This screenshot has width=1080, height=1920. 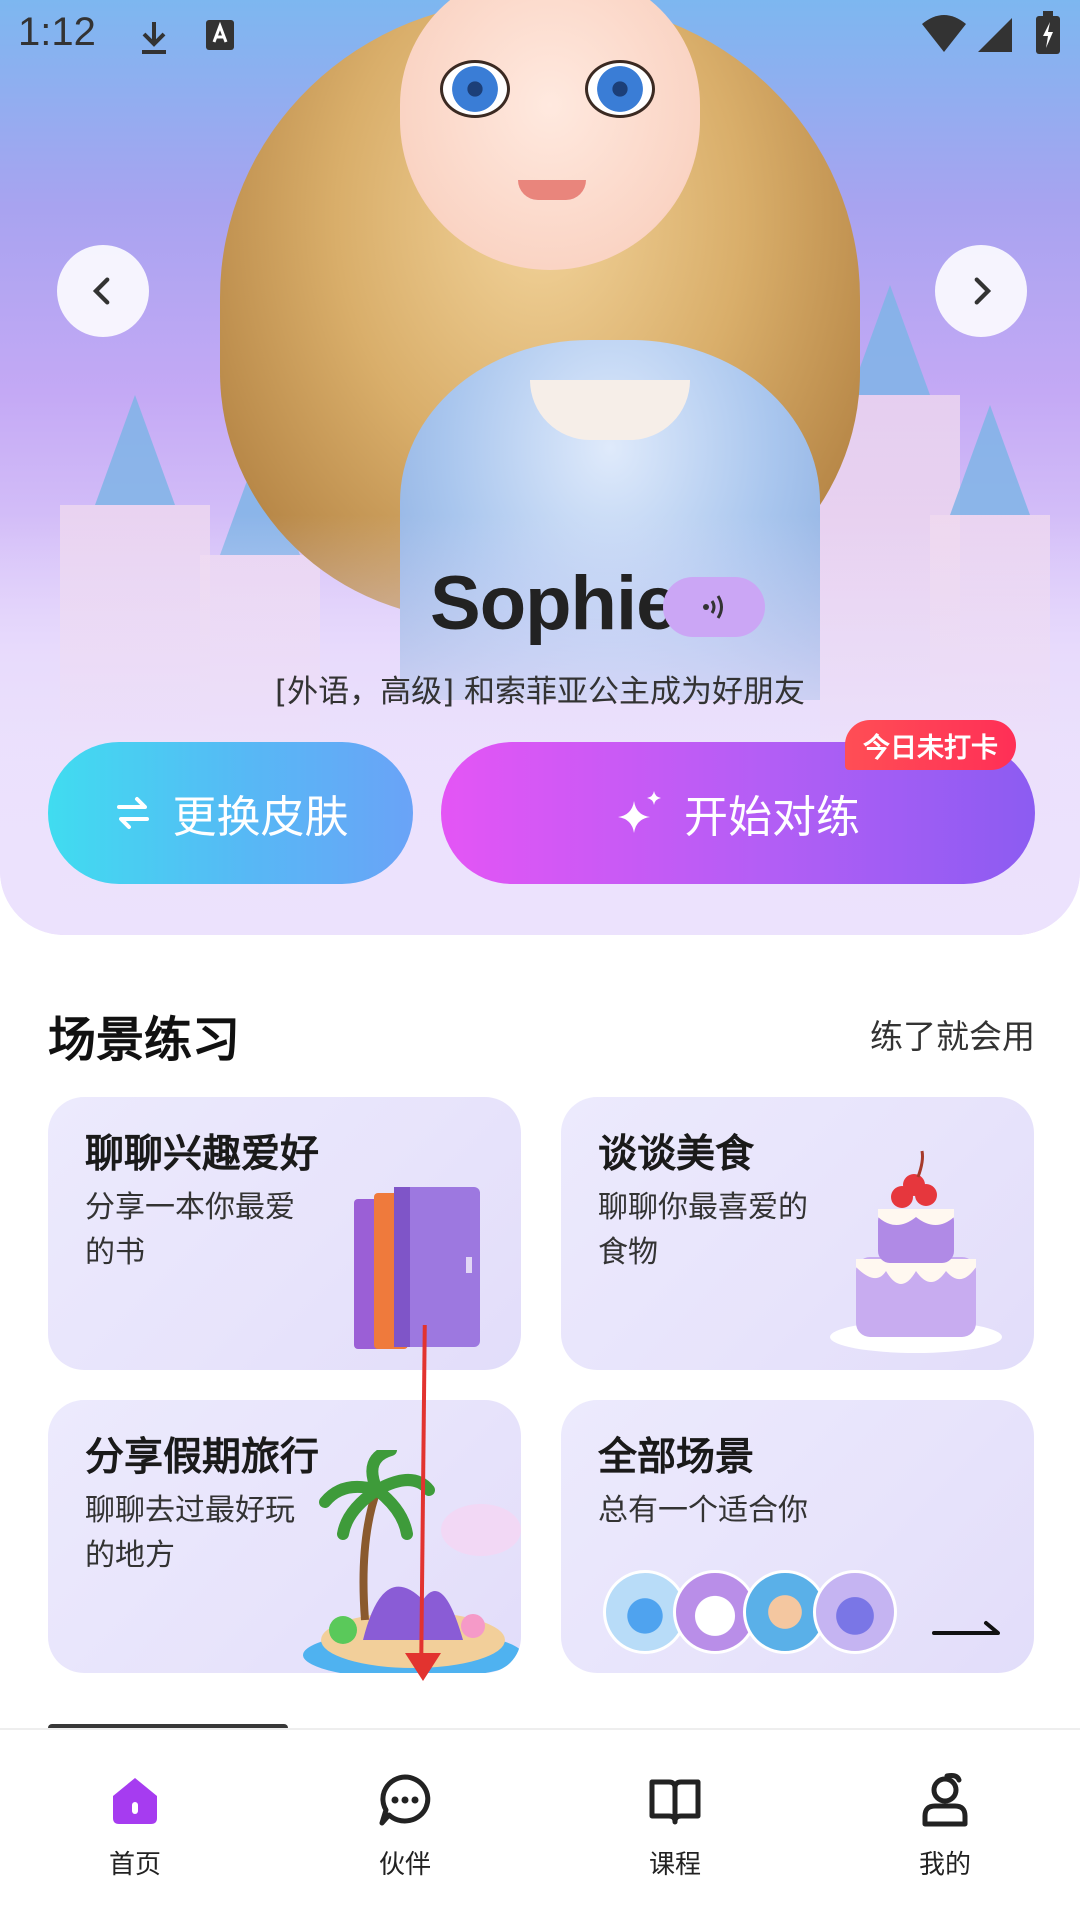 I want to click on scene-card-travel: 分享假期旅行 聊聊去过最好玩的地方, so click(x=284, y=1536).